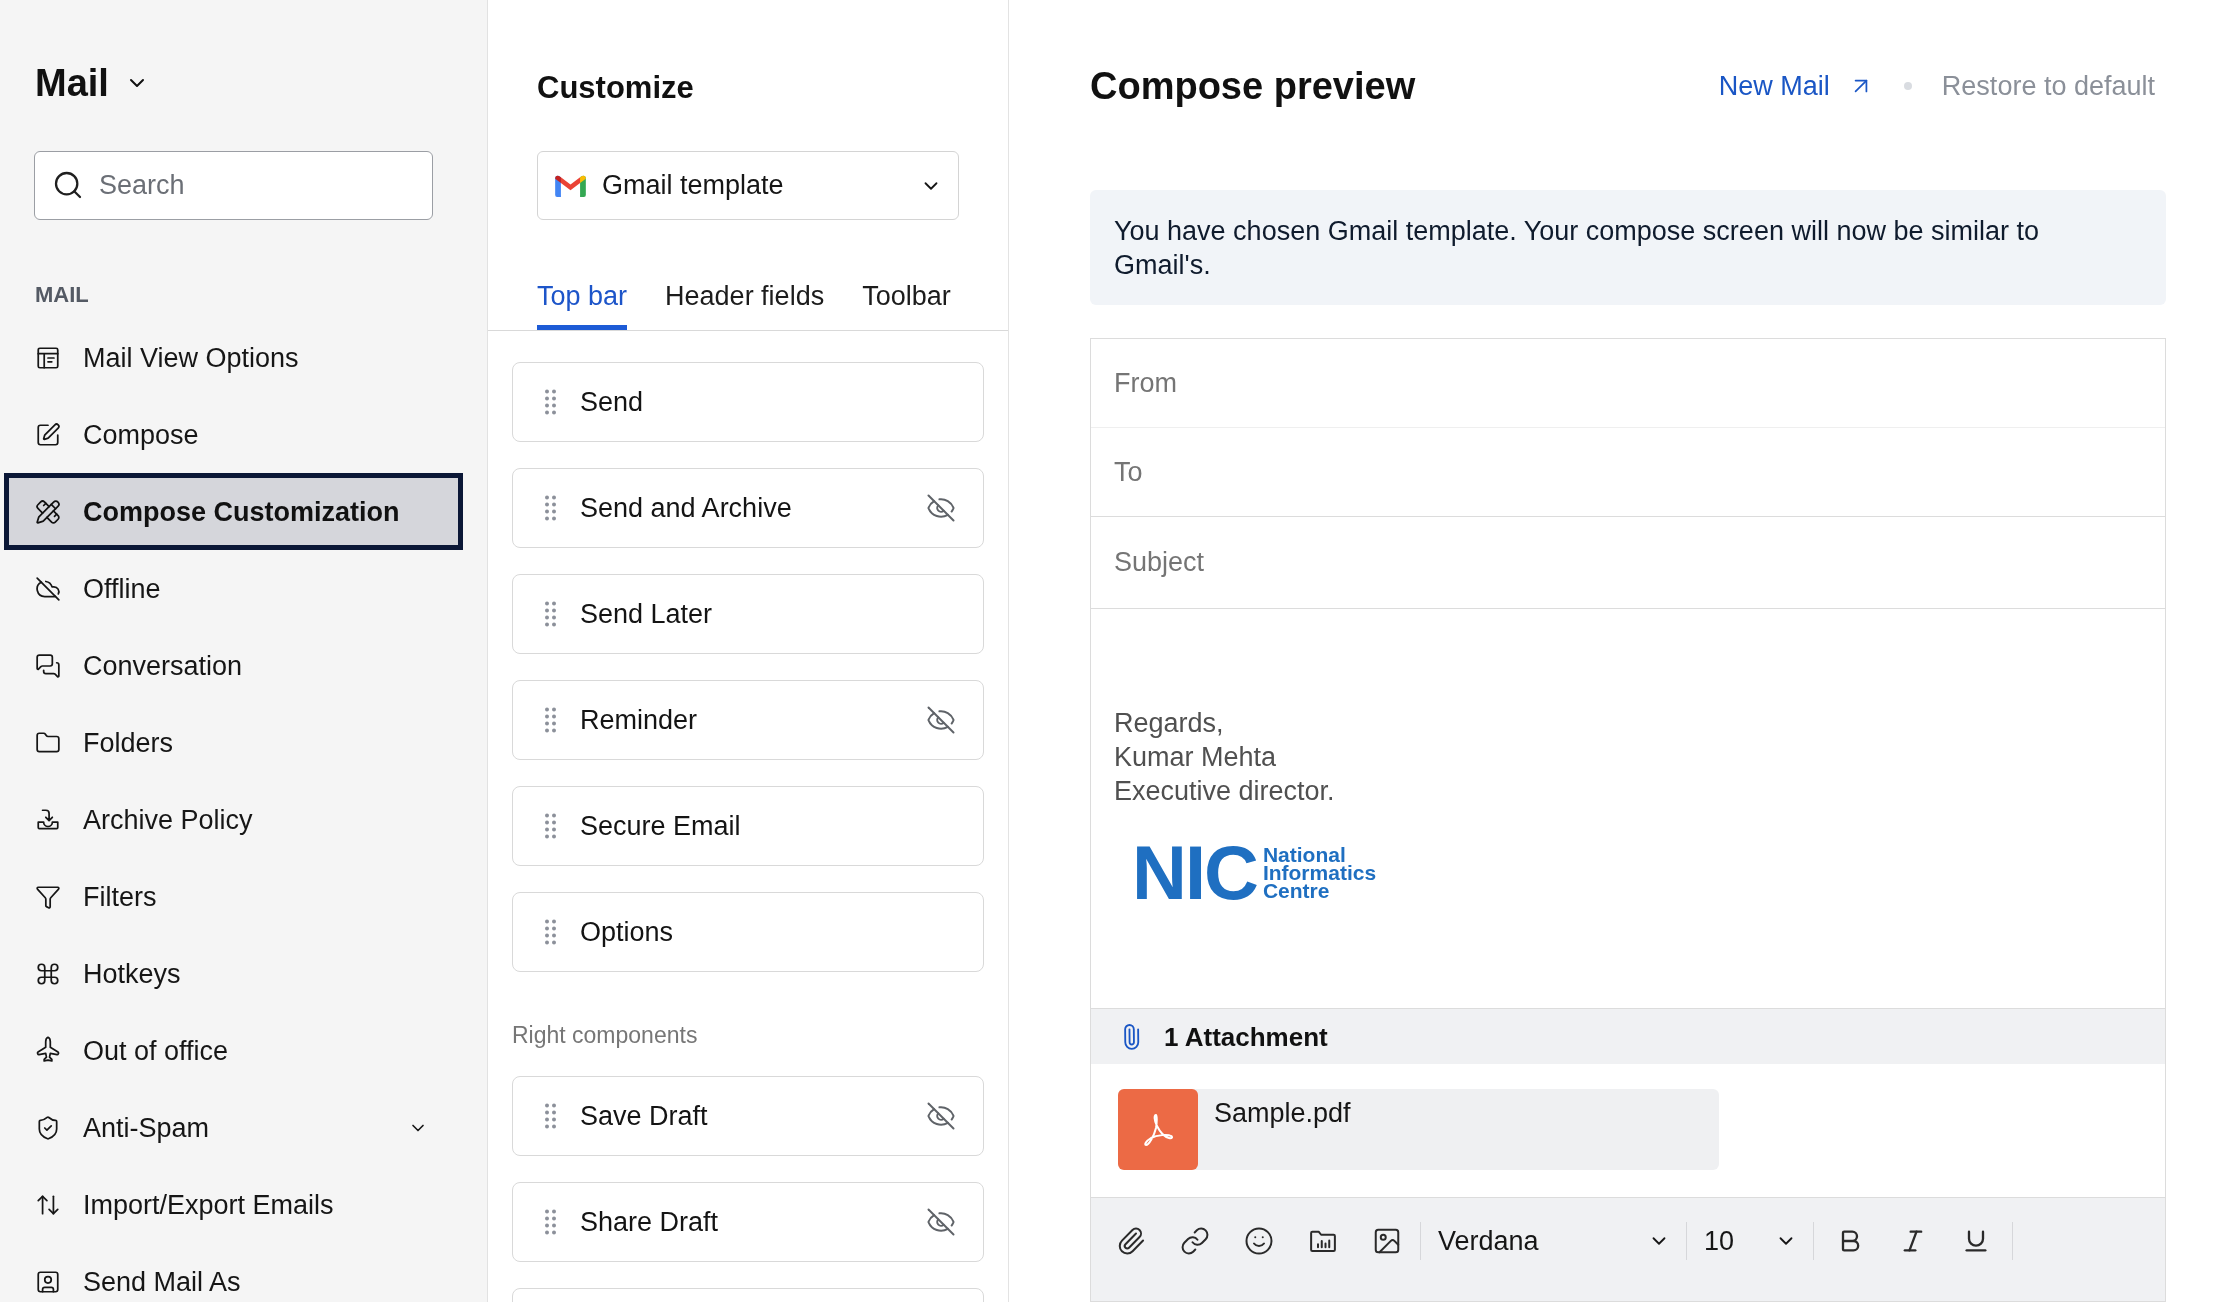 The width and height of the screenshot is (2238, 1302). I want to click on layout-icon, so click(48, 357).